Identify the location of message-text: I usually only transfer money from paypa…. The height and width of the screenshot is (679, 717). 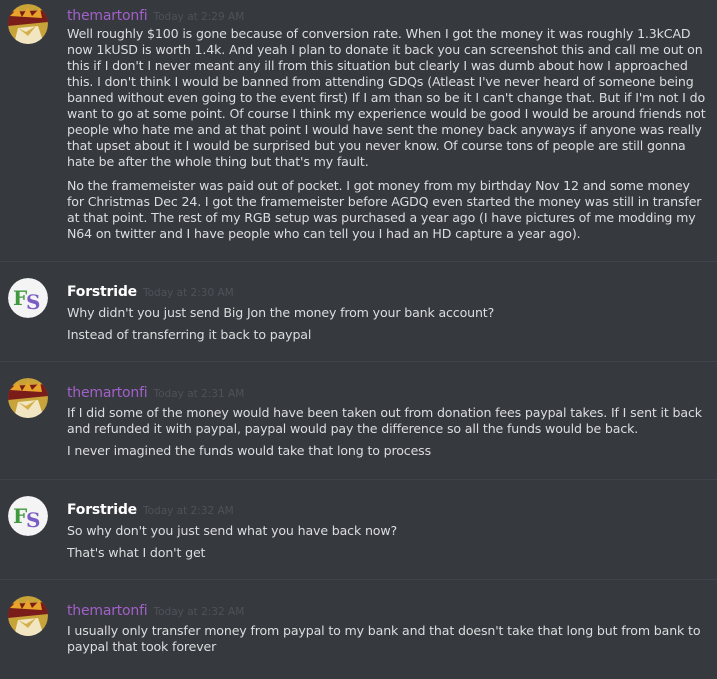
(384, 638).